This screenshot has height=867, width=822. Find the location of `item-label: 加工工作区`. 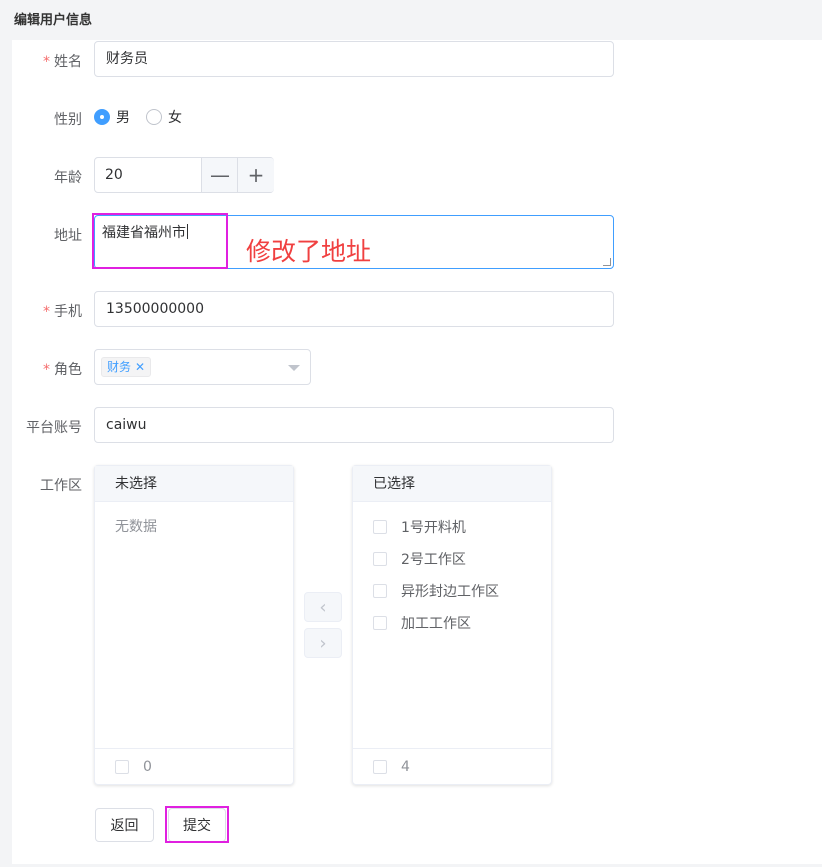

item-label: 加工工作区 is located at coordinates (436, 624).